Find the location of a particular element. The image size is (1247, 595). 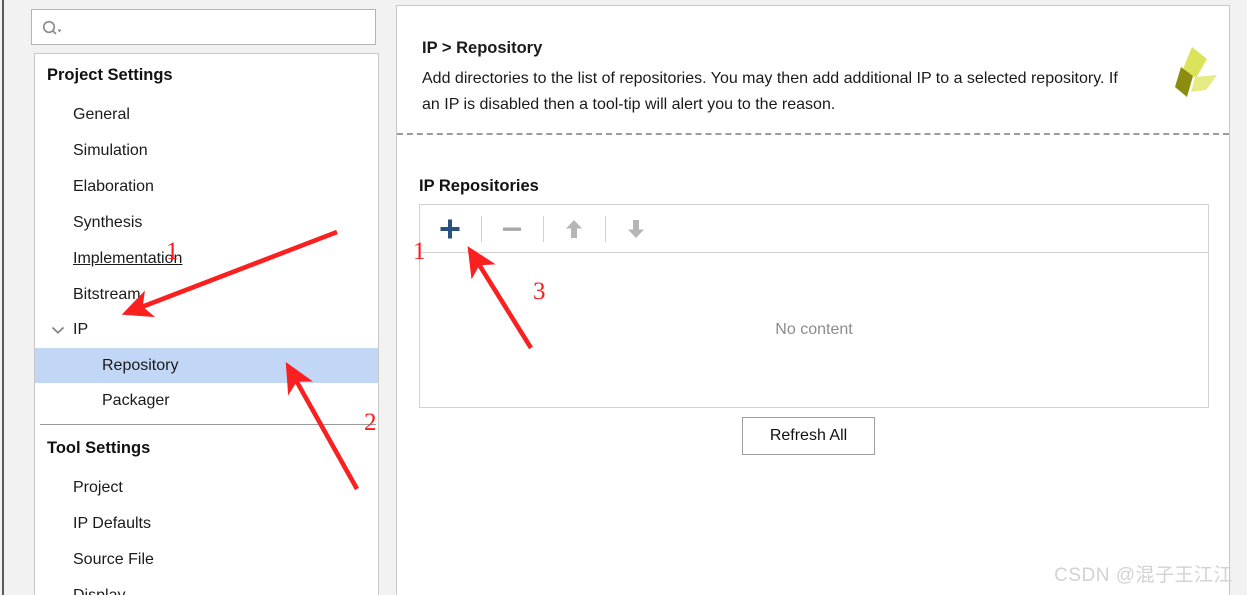

tree-section-tool-settings: Tool Settings is located at coordinates (99, 448).